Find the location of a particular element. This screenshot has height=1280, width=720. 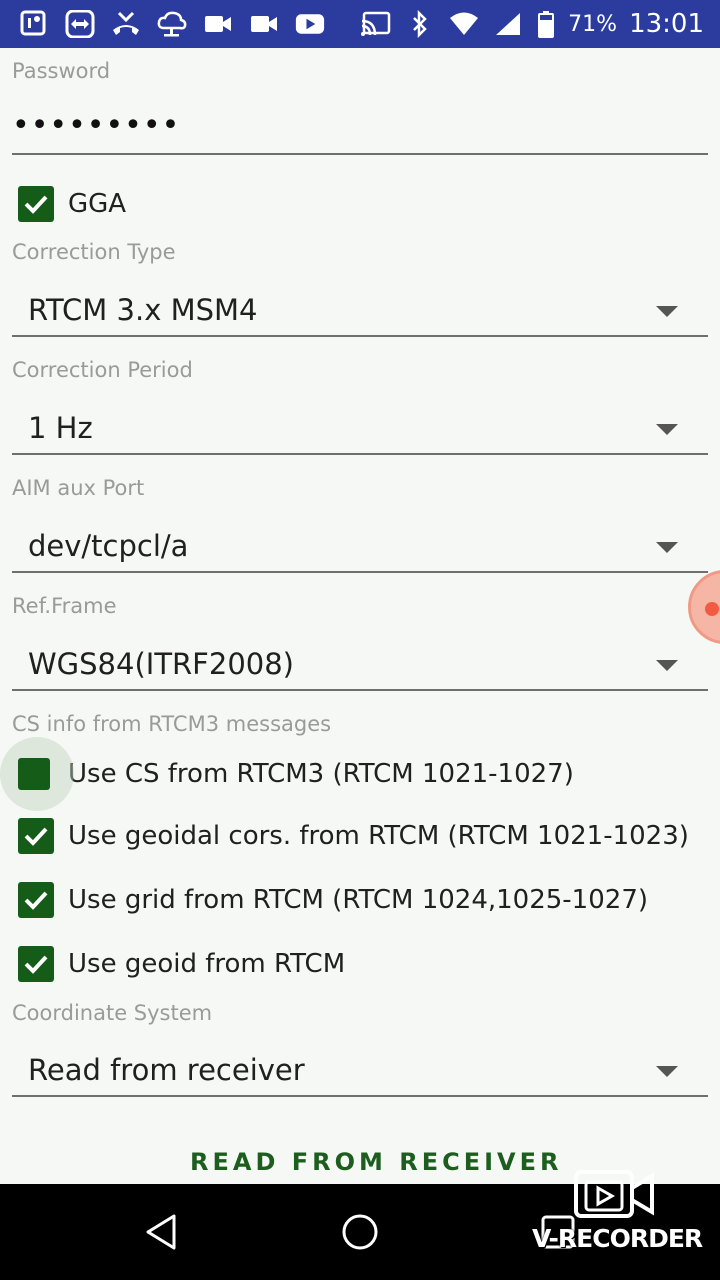

home-icon is located at coordinates (360, 1232).